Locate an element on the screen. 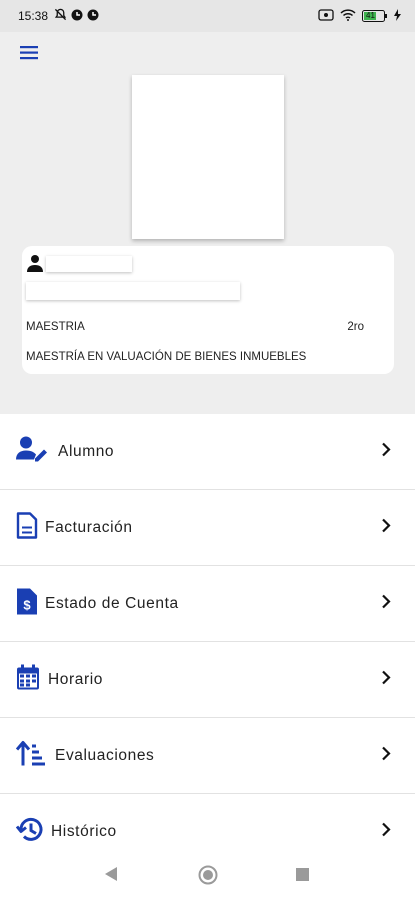  battery-icon: 41 is located at coordinates (375, 16).